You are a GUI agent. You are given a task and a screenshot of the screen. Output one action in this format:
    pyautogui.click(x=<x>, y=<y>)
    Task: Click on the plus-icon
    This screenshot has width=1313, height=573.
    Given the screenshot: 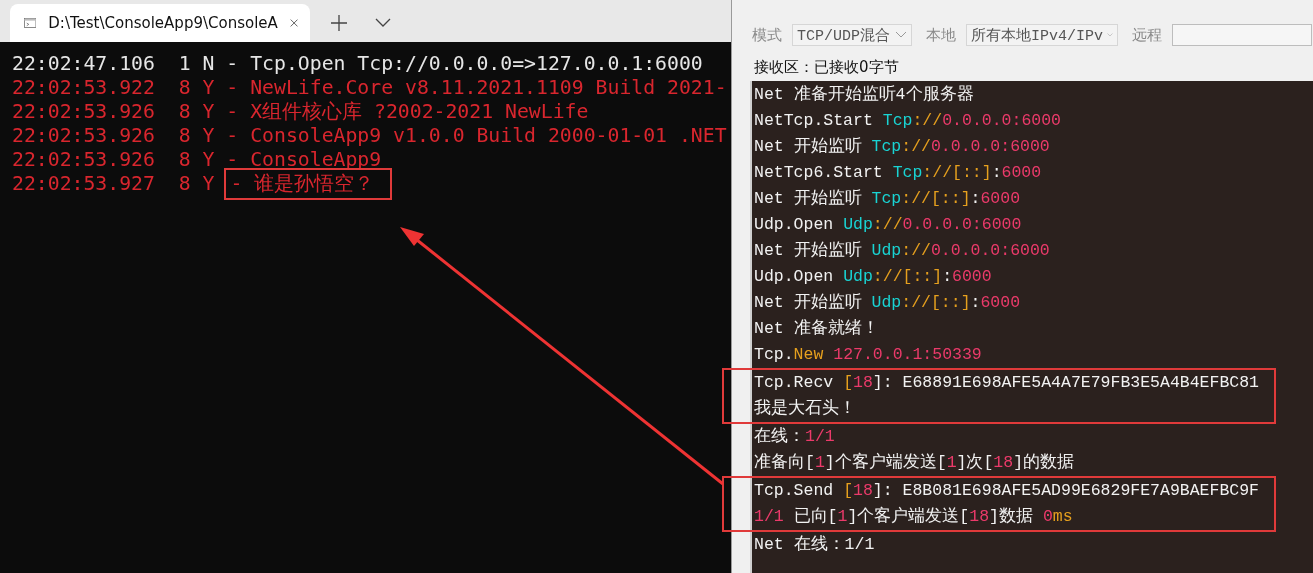 What is the action you would take?
    pyautogui.click(x=339, y=23)
    